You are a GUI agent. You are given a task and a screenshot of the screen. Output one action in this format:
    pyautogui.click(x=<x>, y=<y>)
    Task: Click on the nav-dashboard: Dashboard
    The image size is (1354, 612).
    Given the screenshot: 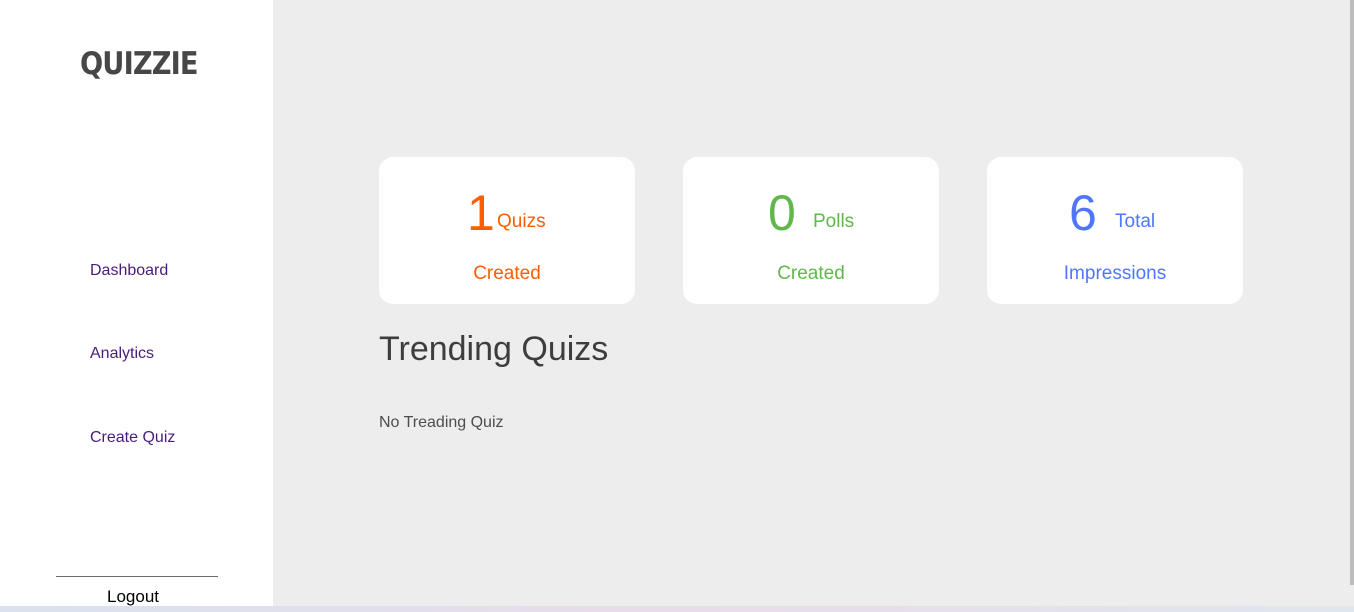 What is the action you would take?
    pyautogui.click(x=129, y=271)
    